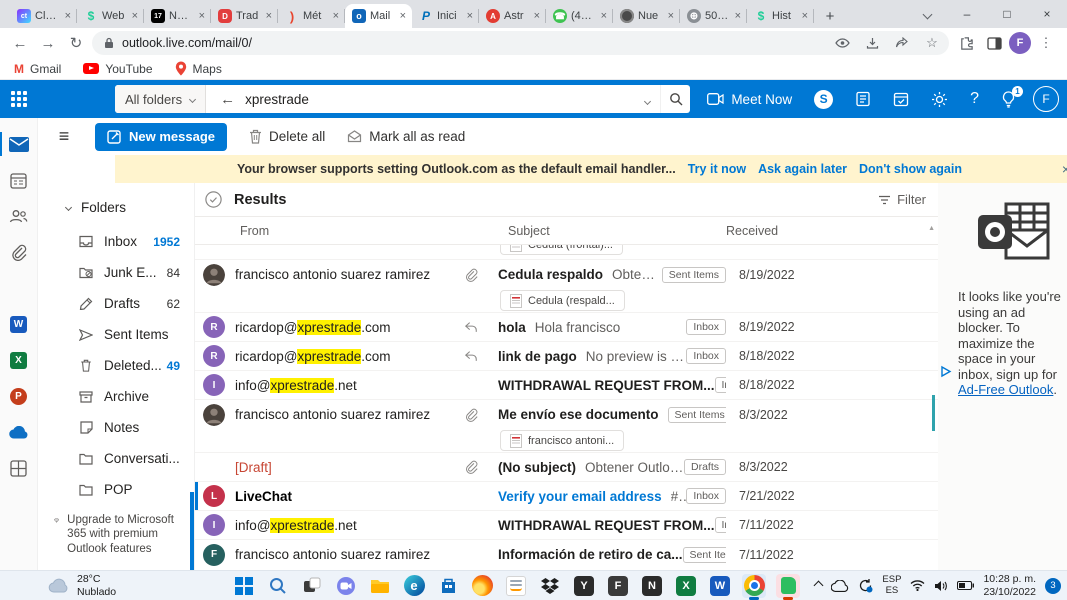 This screenshot has height=600, width=1067. Describe the element at coordinates (278, 586) in the screenshot. I see `taskbar-search-icon` at that location.